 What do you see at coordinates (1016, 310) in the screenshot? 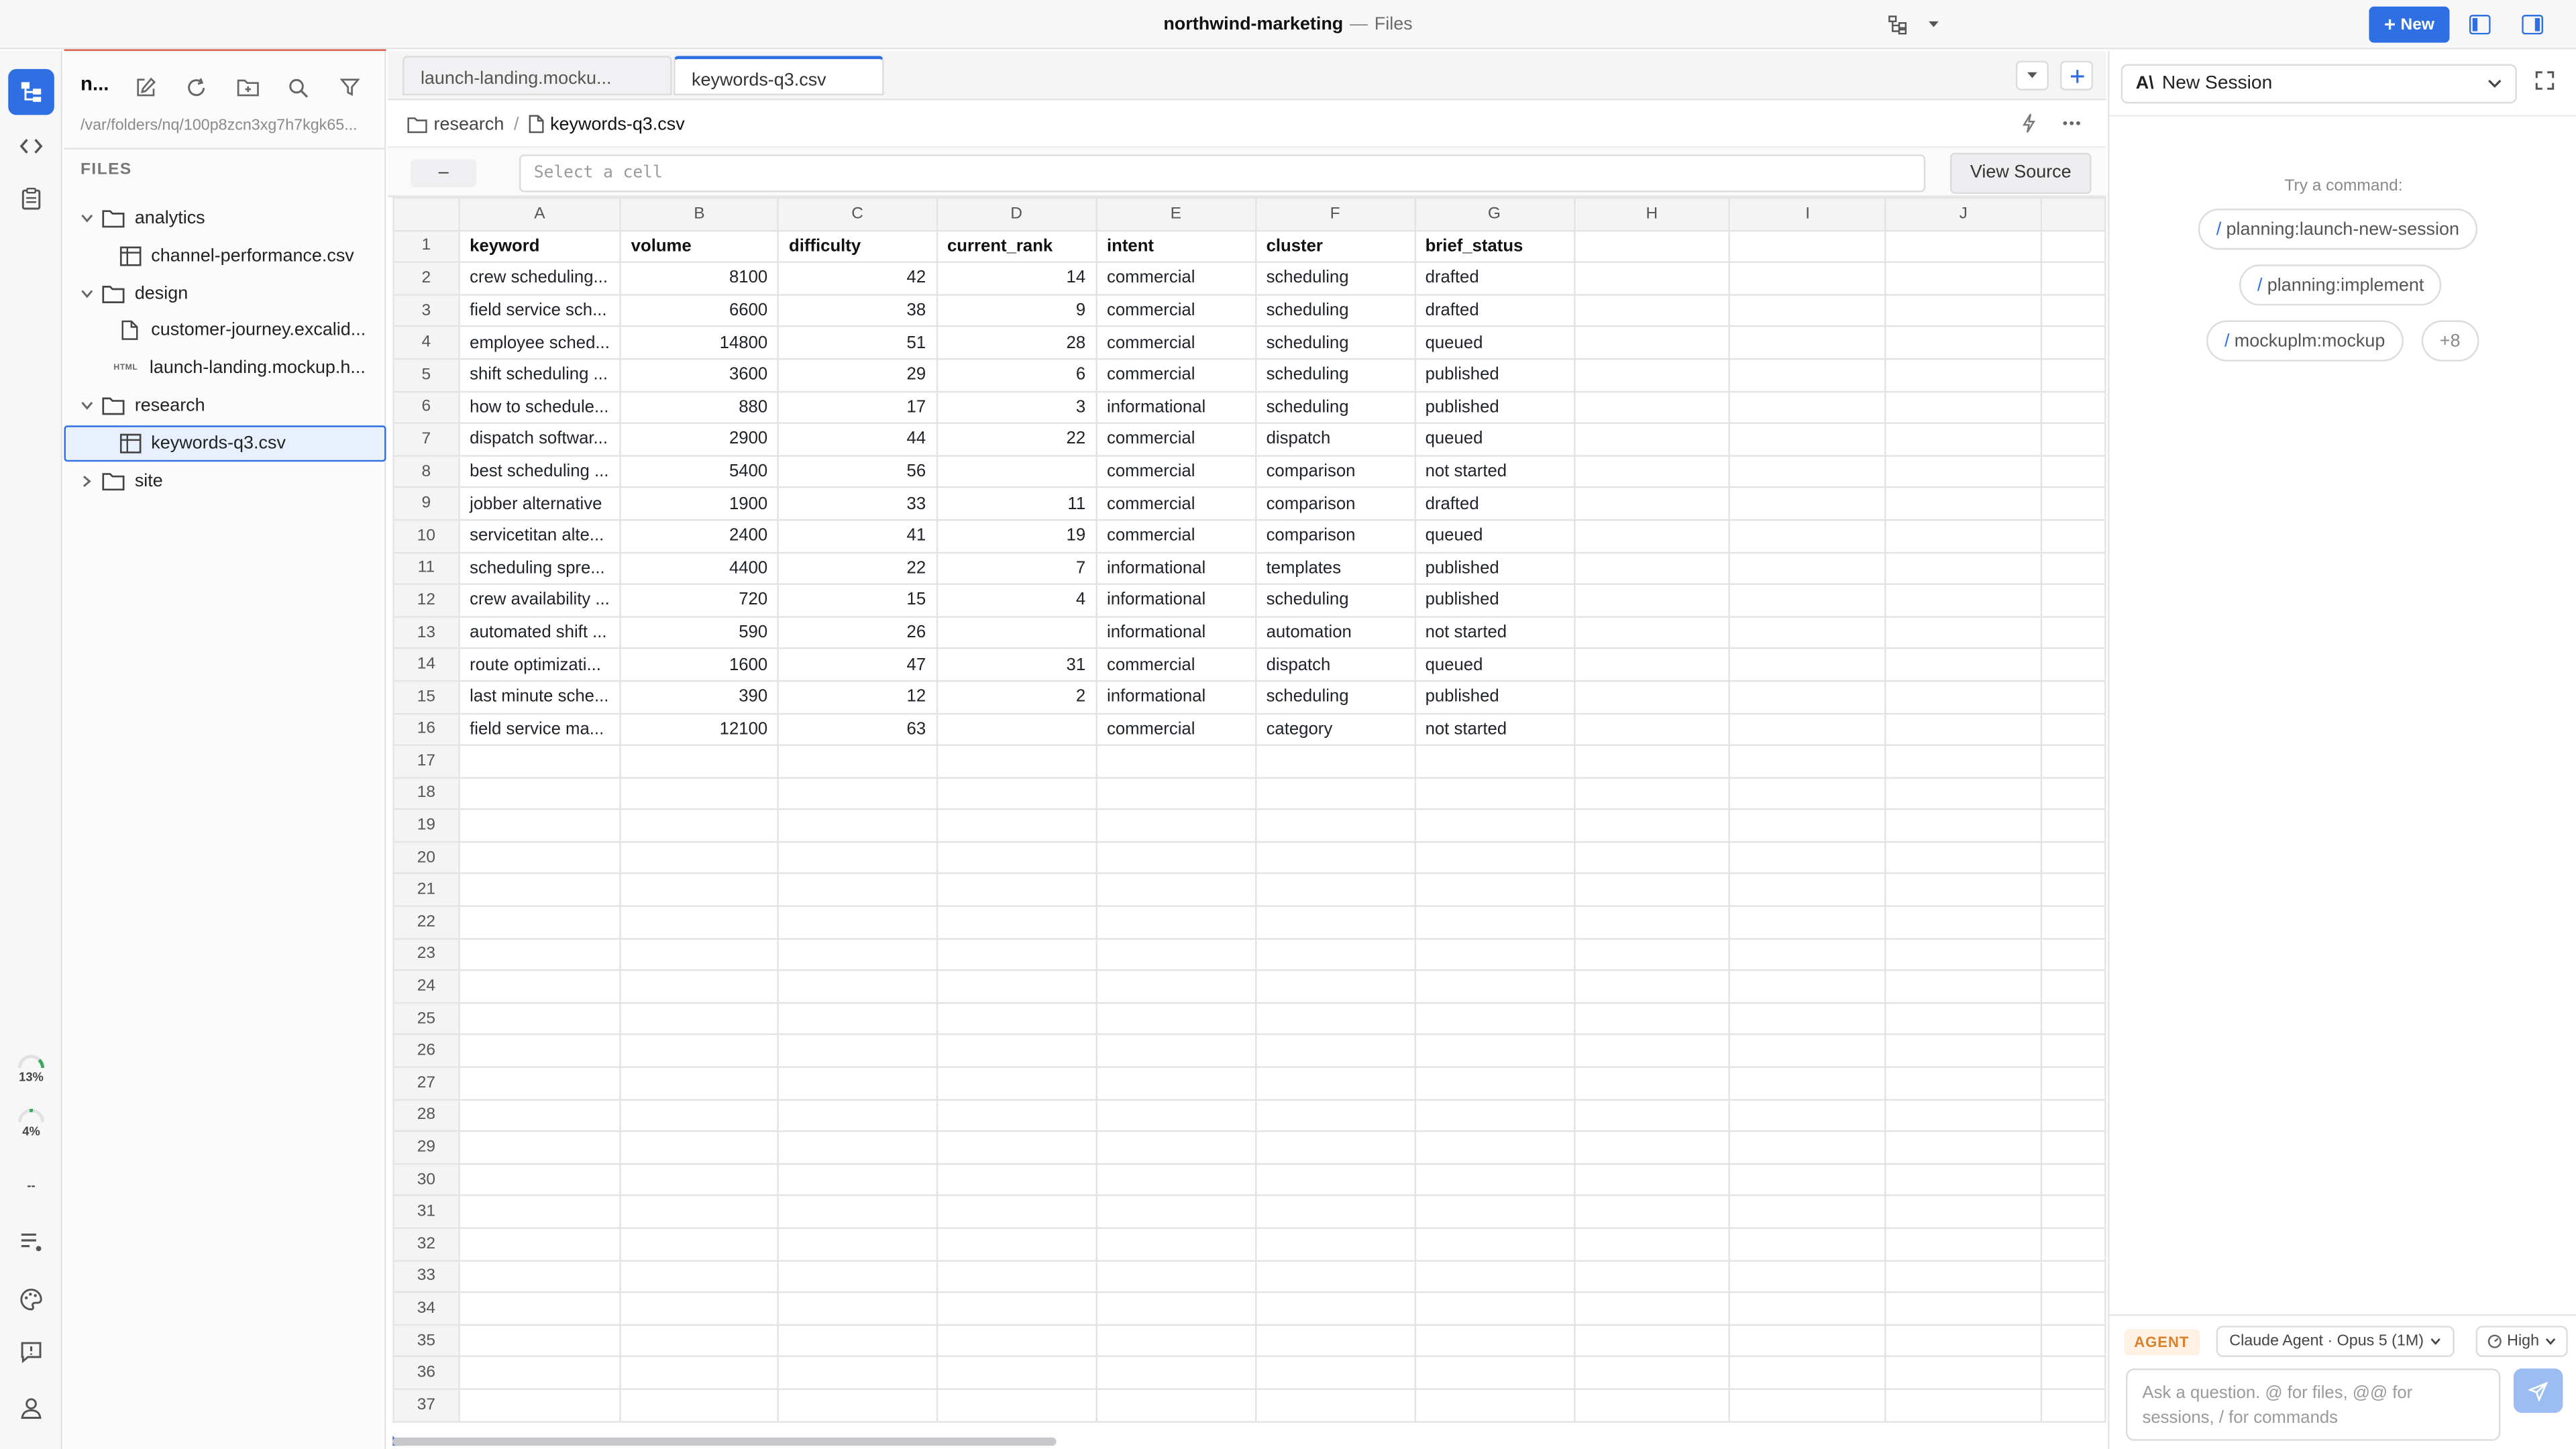
I see `cell: 9` at bounding box center [1016, 310].